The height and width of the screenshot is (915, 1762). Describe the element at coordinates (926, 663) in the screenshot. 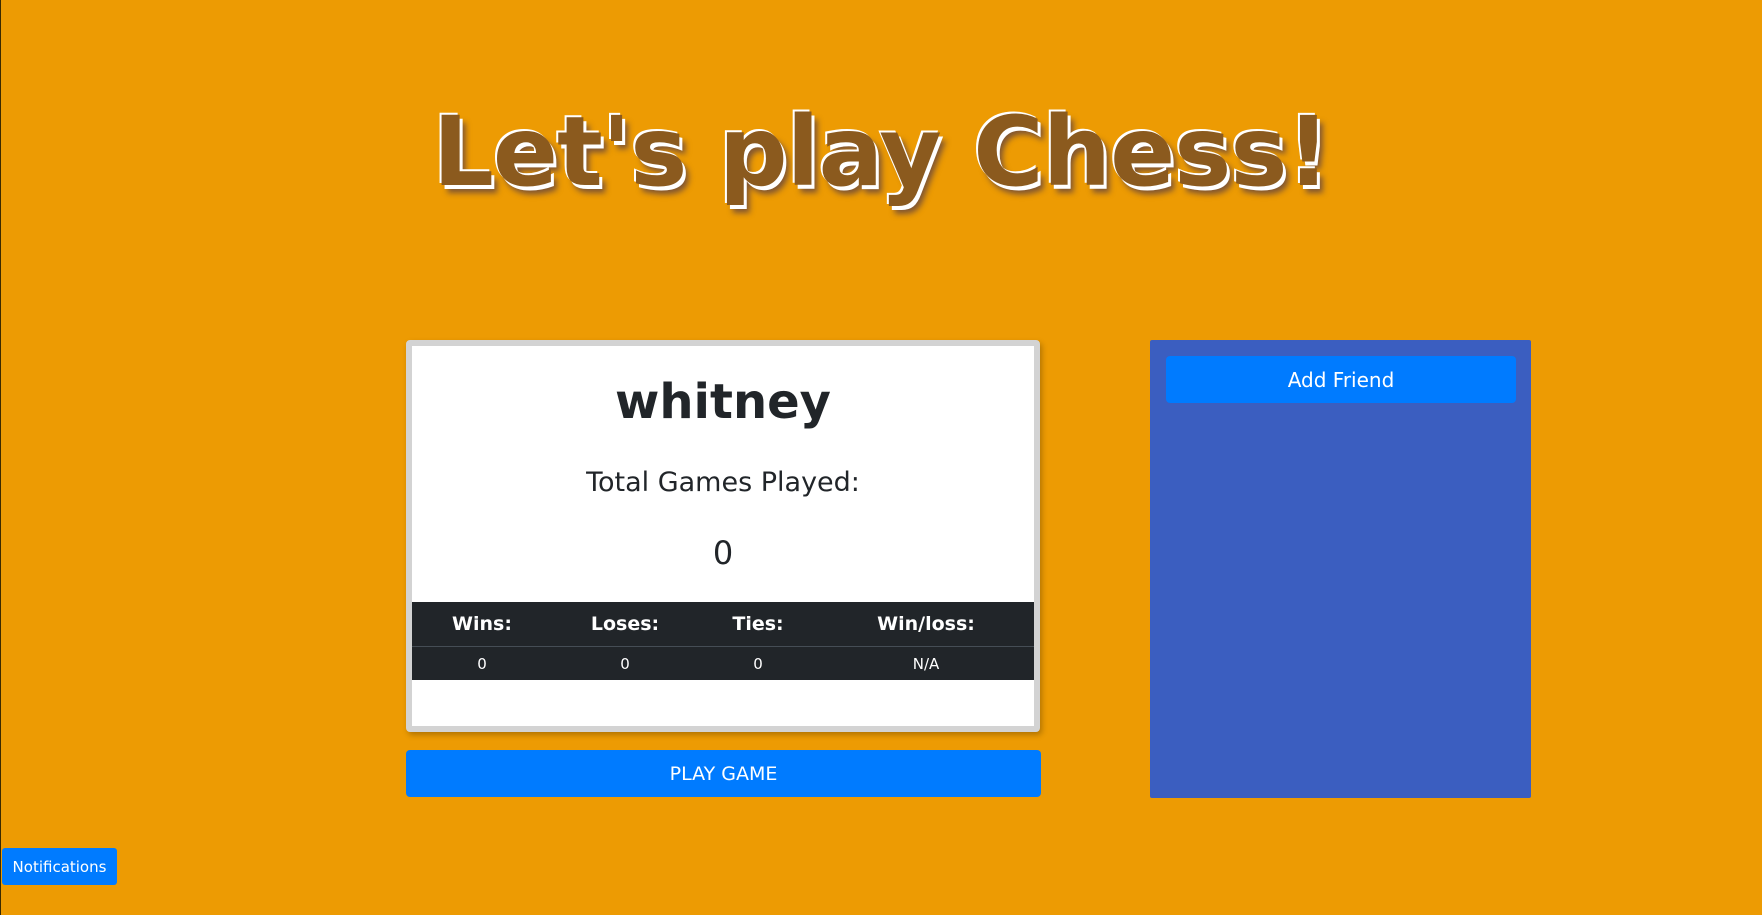

I see `win-loss-value: N/A` at that location.